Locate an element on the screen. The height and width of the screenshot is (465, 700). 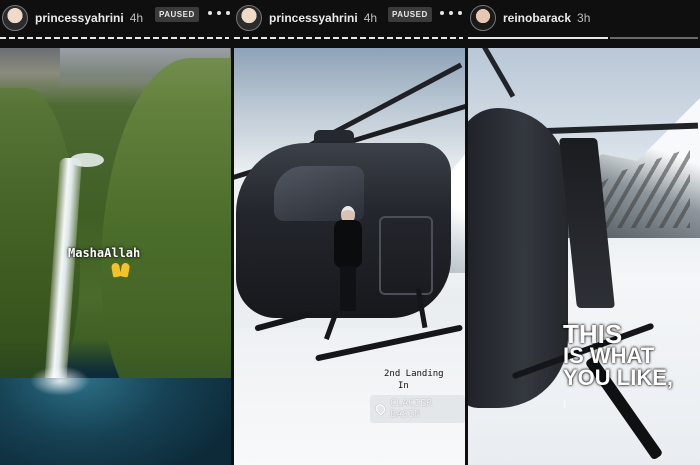
username: reinobarack is located at coordinates (537, 18).